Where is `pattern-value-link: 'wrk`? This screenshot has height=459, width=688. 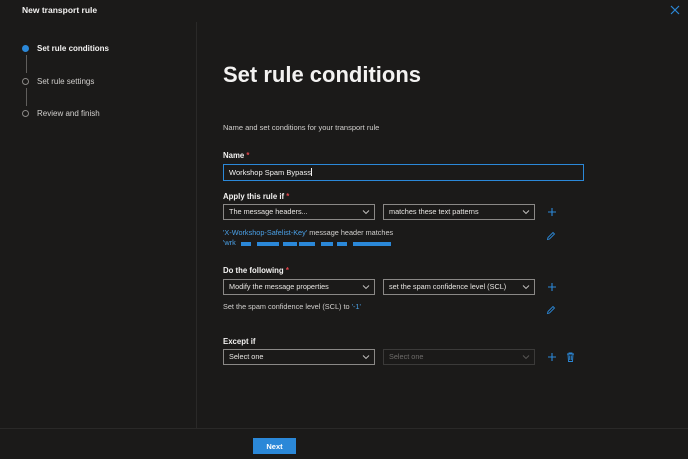
pattern-value-link: 'wrk is located at coordinates (229, 242).